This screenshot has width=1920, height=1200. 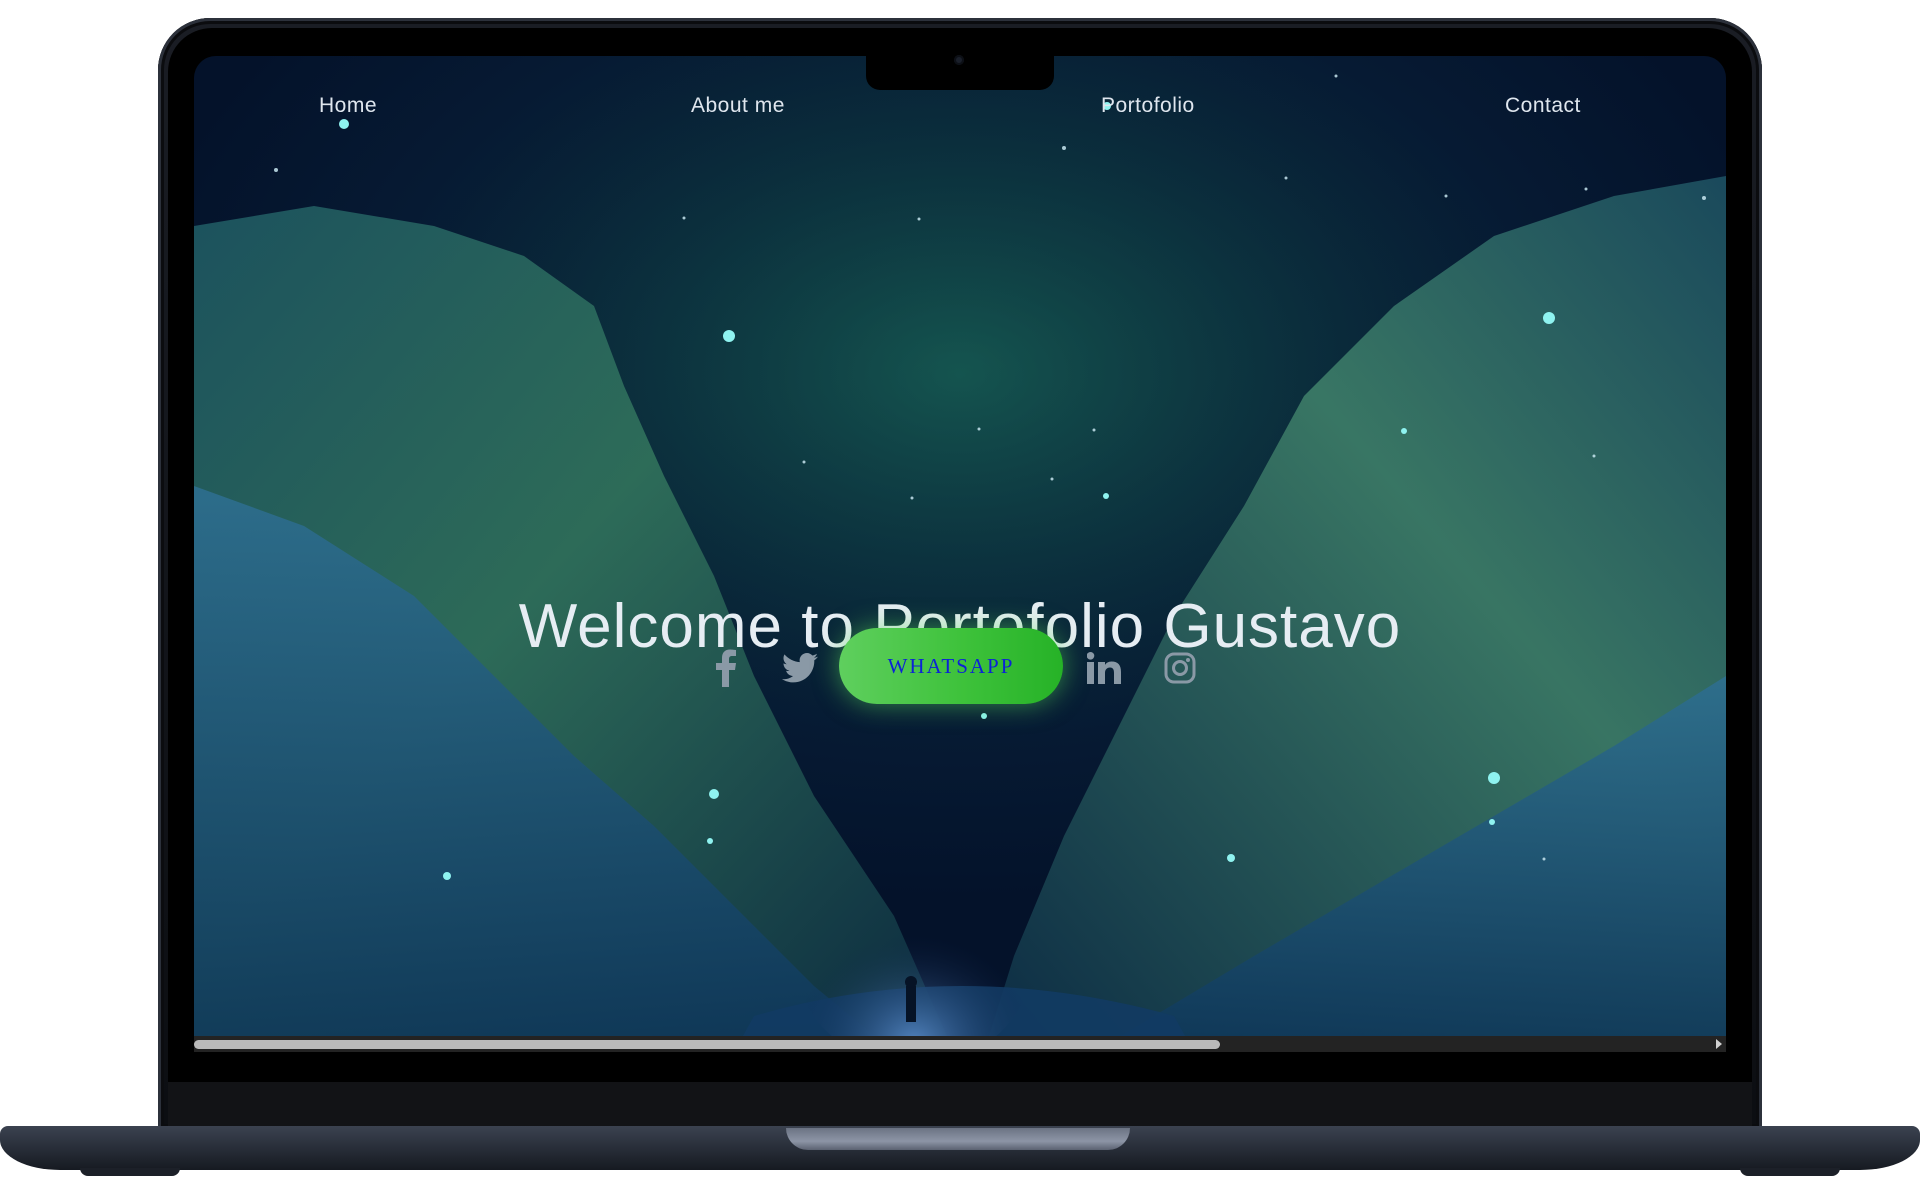 What do you see at coordinates (951, 666) in the screenshot?
I see `whatsapp-button: WHATSAPP` at bounding box center [951, 666].